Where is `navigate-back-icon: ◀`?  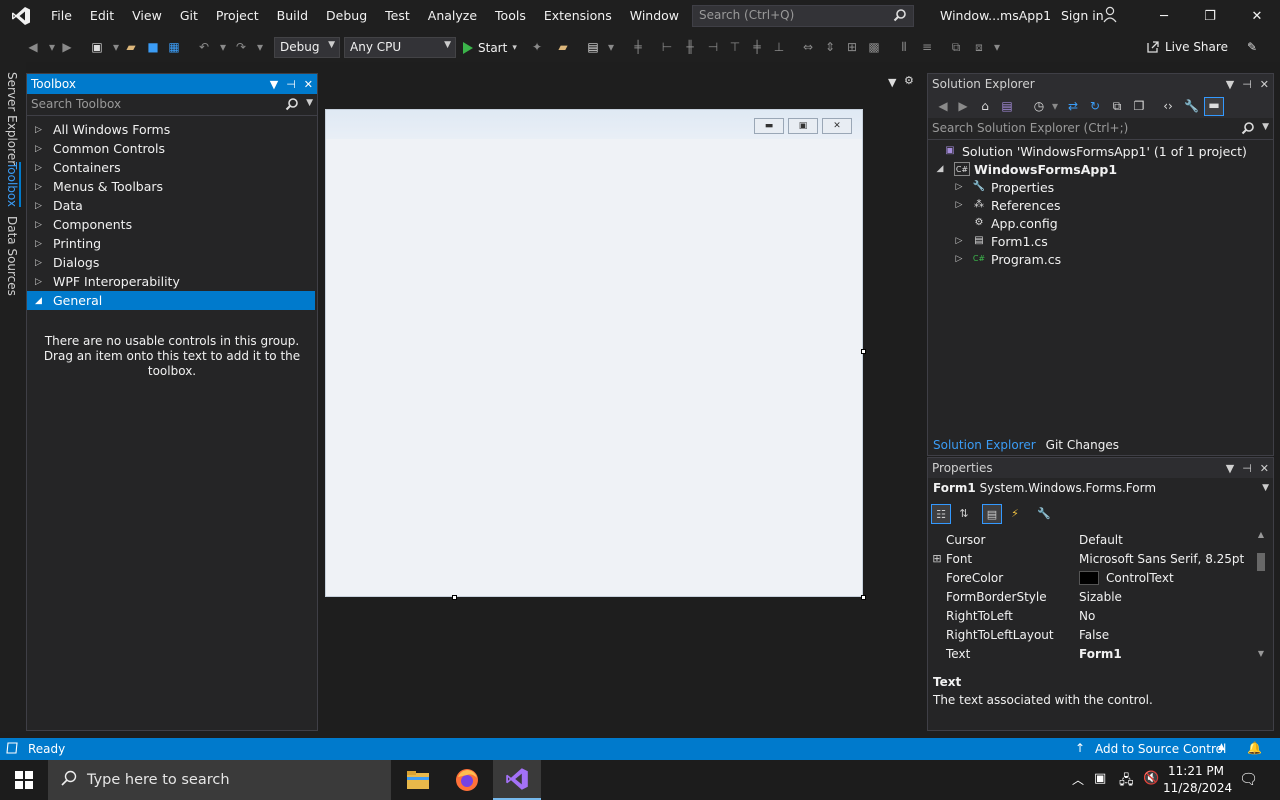
navigate-back-icon: ◀ is located at coordinates (33, 47).